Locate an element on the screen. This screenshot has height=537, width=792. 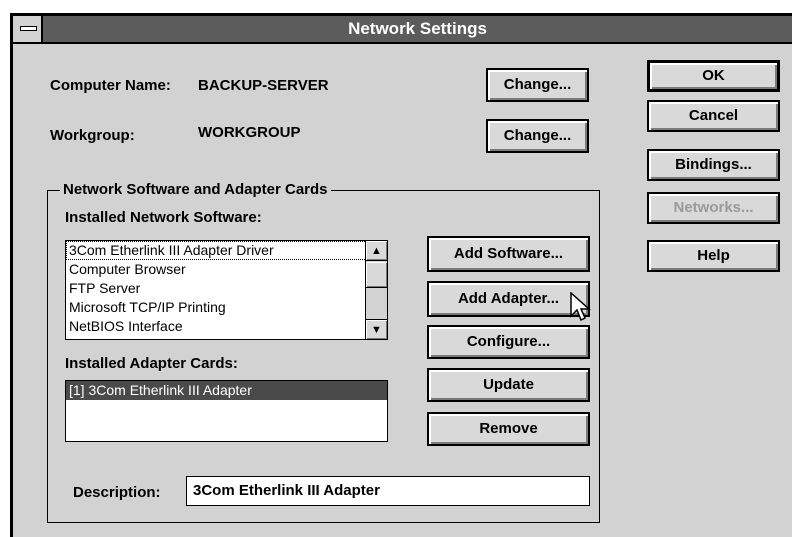
help-button: Help is located at coordinates (713, 256).